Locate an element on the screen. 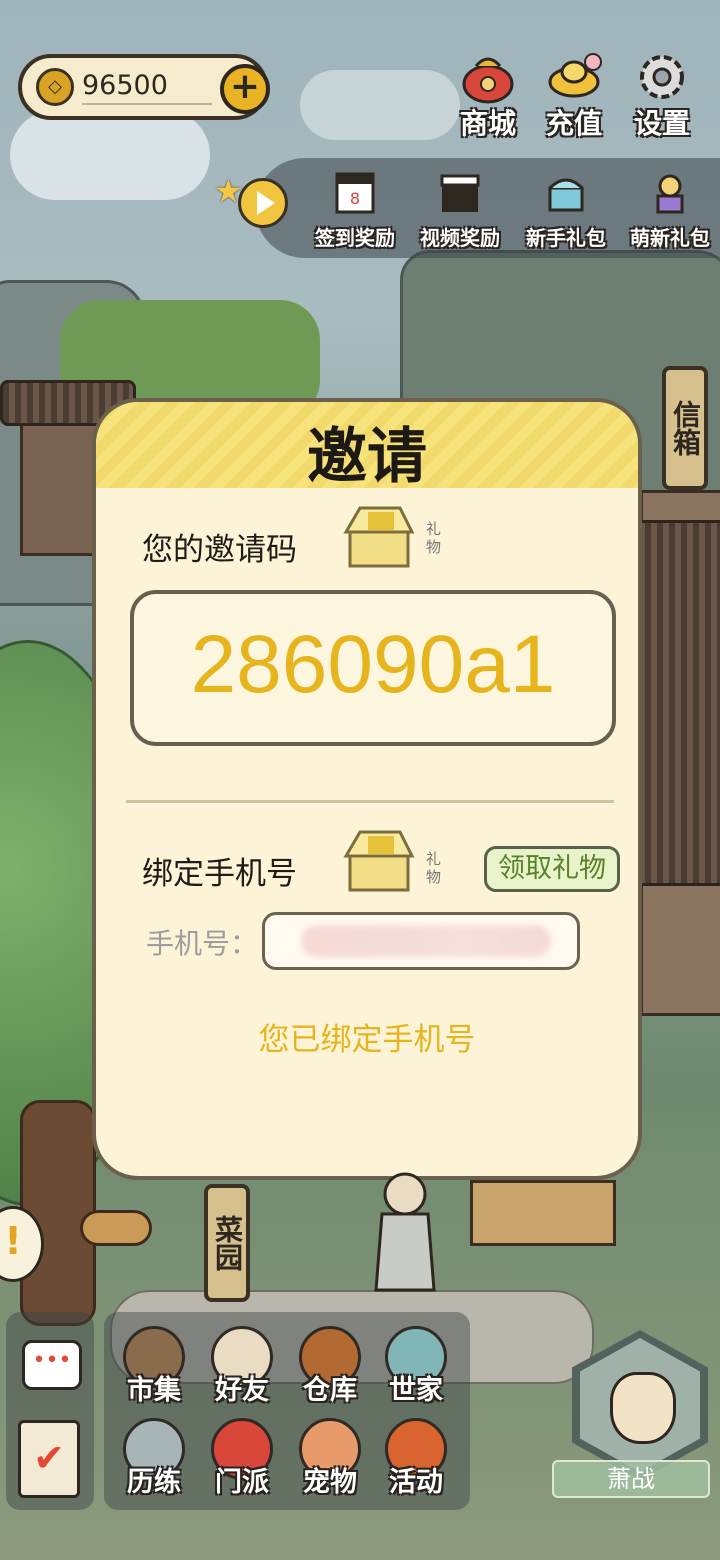  cute-pack-button: 萌新礼包 is located at coordinates (670, 210).